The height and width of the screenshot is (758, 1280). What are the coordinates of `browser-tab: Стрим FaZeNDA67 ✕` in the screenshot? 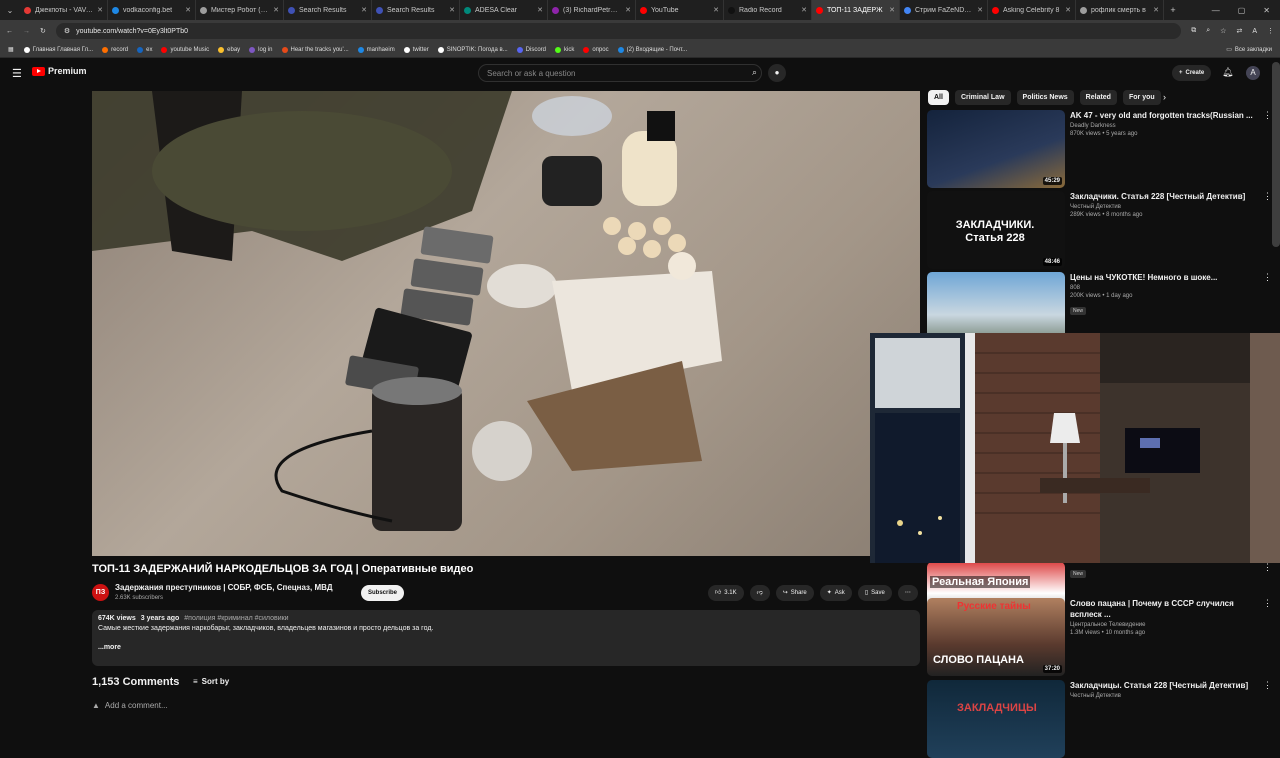 It's located at (944, 10).